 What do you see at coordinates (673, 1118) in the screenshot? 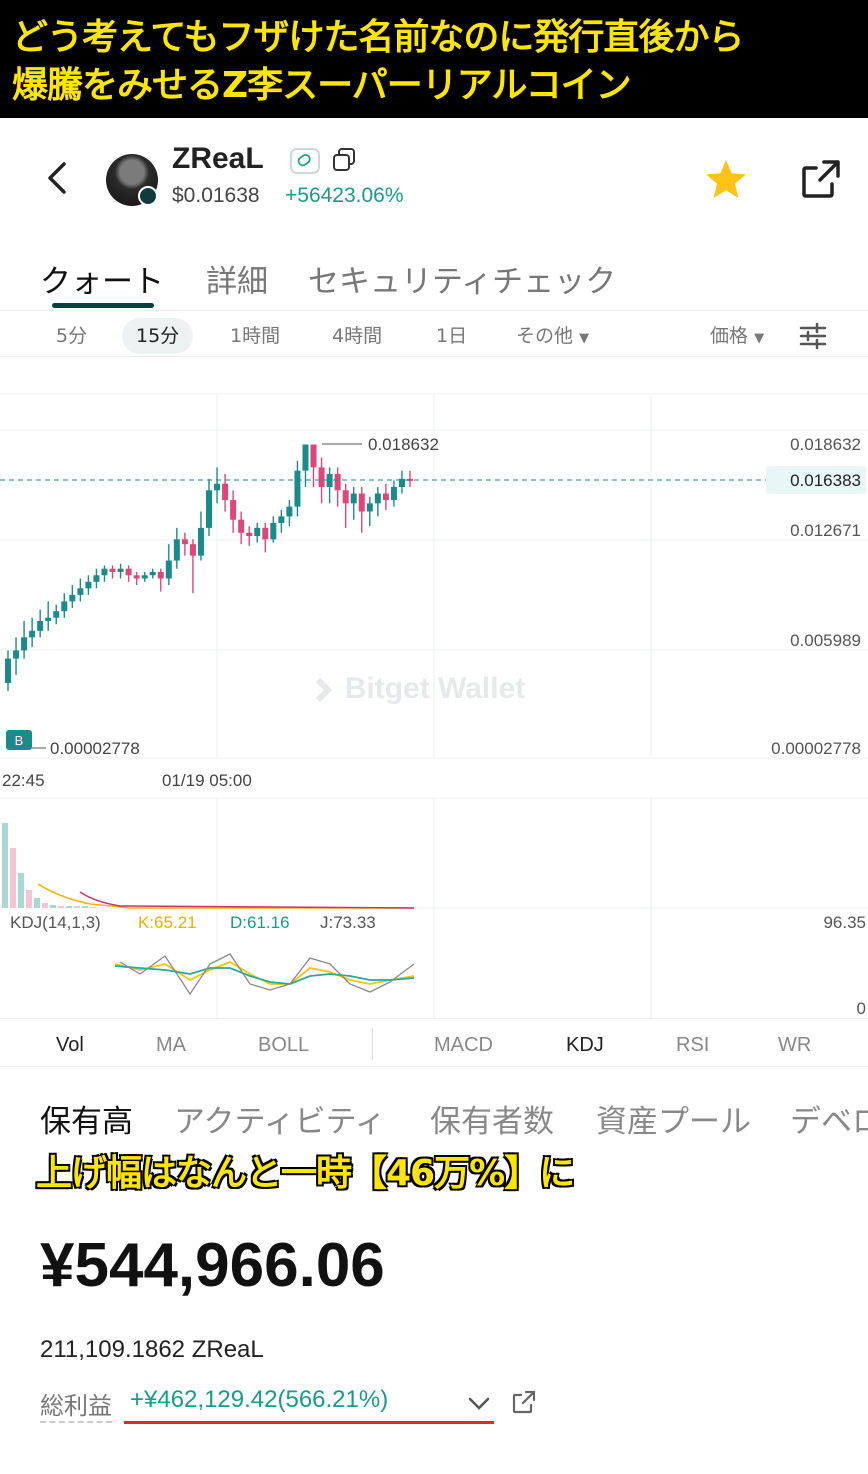
I see `tab-asset-pool: 資産プール` at bounding box center [673, 1118].